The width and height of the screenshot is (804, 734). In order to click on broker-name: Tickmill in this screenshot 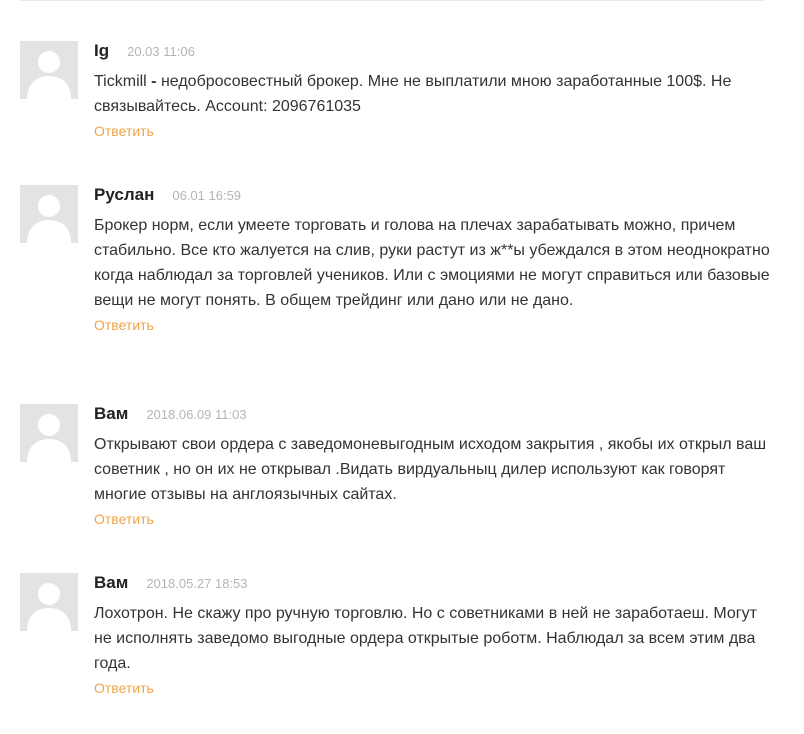, I will do `click(120, 81)`.